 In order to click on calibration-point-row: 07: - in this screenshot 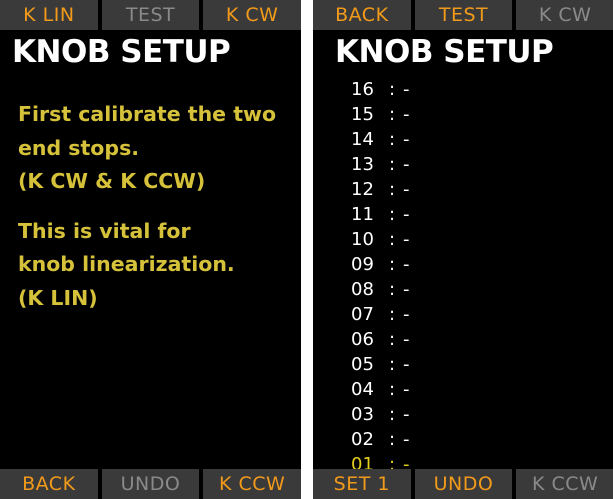, I will do `click(387, 314)`.